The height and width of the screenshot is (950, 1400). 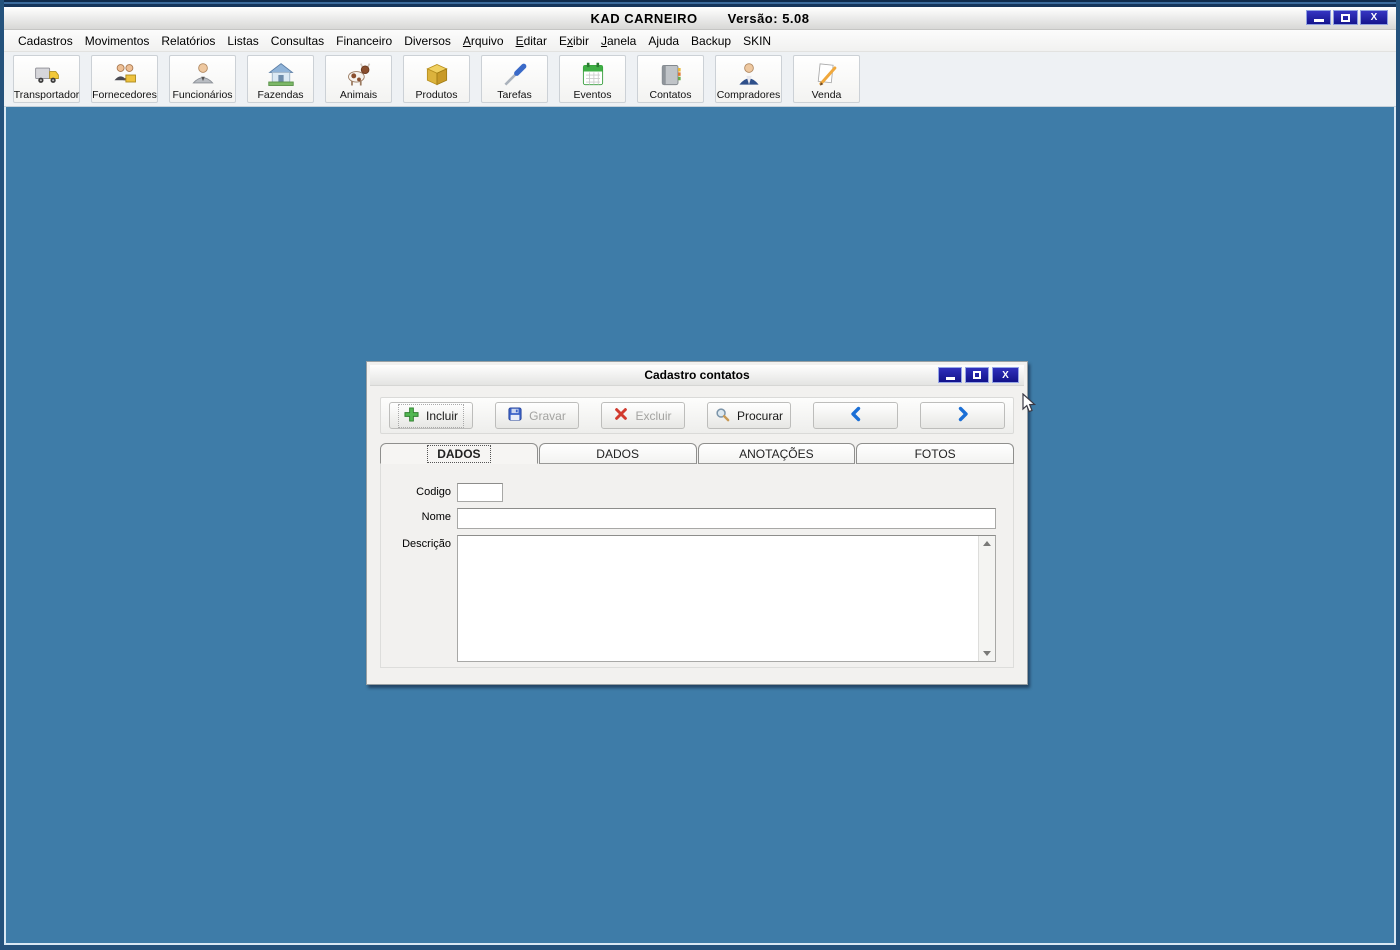 I want to click on toolbar-button-fornecedores: Fornecedores, so click(x=124, y=79).